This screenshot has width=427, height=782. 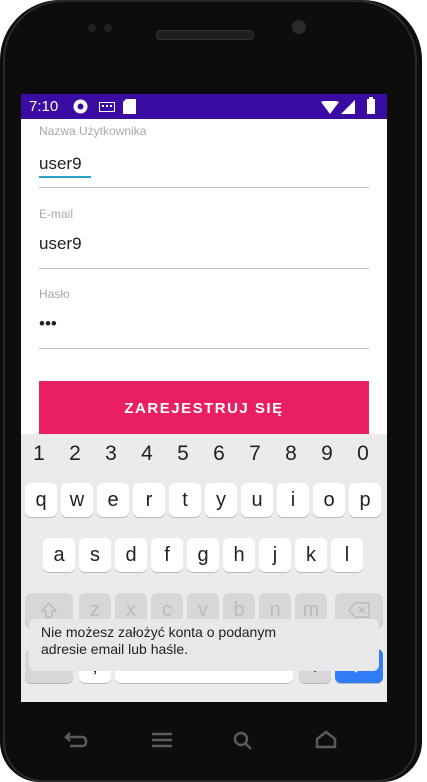 What do you see at coordinates (243, 741) in the screenshot?
I see `search-icon` at bounding box center [243, 741].